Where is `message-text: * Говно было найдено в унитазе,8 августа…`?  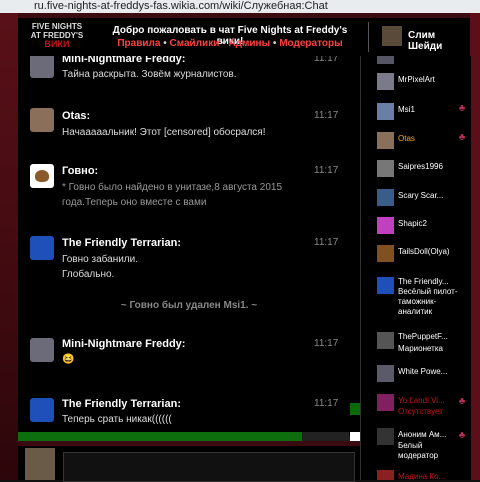 message-text: * Говно было найдено в унитазе,8 августа… is located at coordinates (172, 187).